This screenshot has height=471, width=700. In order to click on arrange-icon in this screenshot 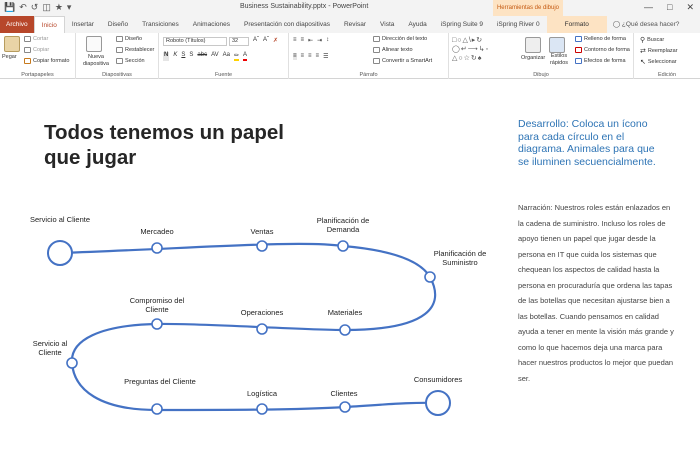, I will do `click(533, 45)`.